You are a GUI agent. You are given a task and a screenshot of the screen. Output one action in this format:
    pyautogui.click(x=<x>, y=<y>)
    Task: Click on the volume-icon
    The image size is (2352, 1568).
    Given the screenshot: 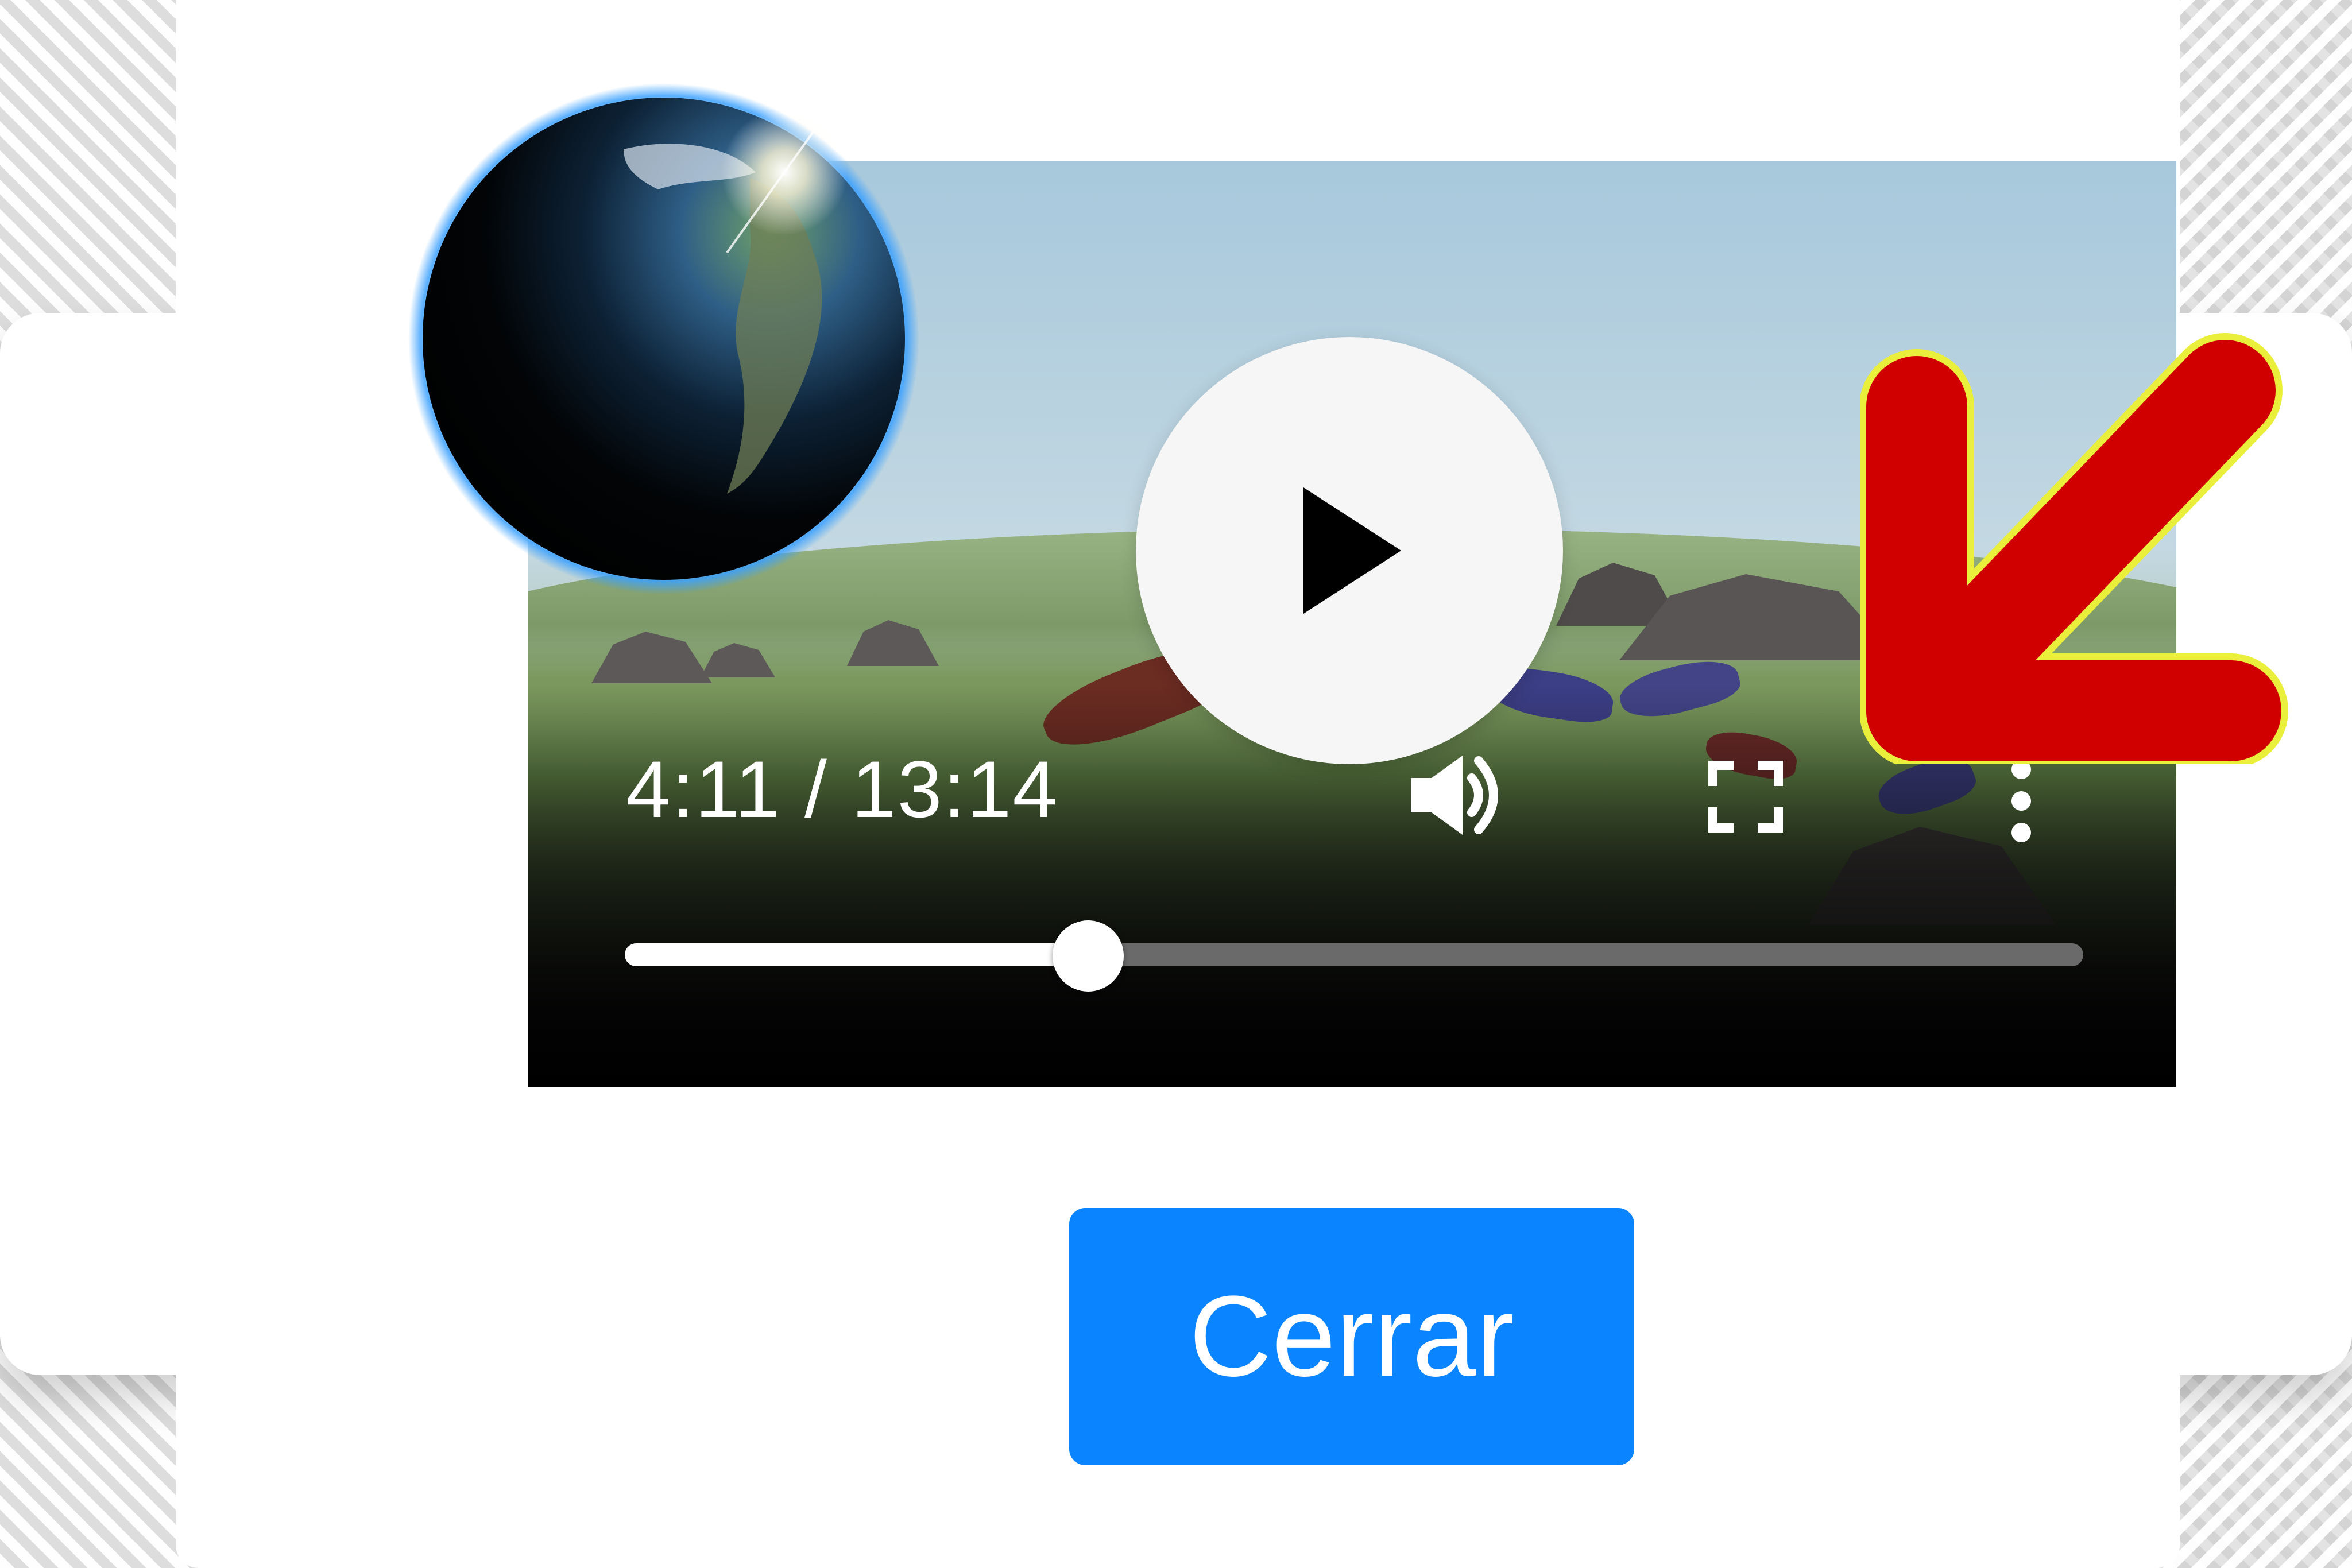 What is the action you would take?
    pyautogui.click(x=1458, y=795)
    